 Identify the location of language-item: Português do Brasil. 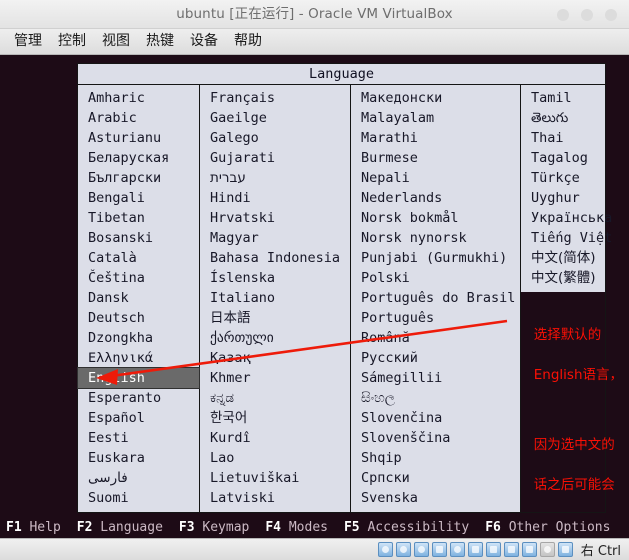
(435, 298).